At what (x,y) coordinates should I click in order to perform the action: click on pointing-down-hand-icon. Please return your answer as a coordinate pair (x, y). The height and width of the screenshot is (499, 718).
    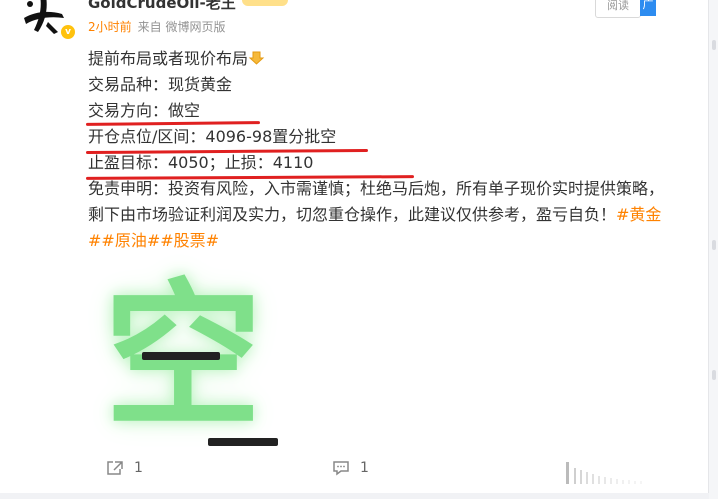
    Looking at the image, I should click on (256, 58).